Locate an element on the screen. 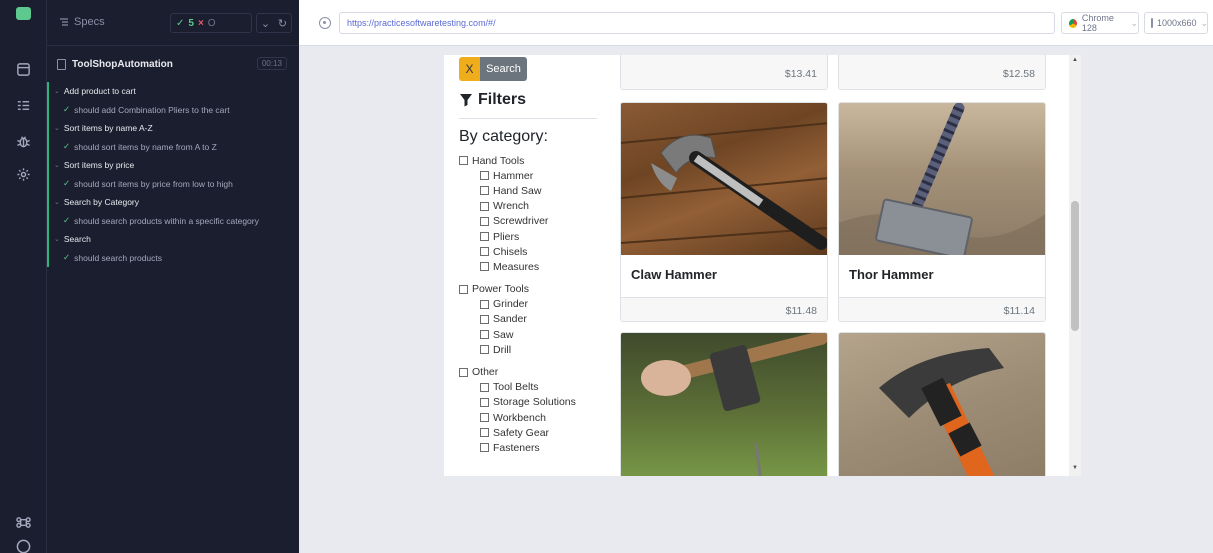  settings-gear-icon is located at coordinates (23, 174).